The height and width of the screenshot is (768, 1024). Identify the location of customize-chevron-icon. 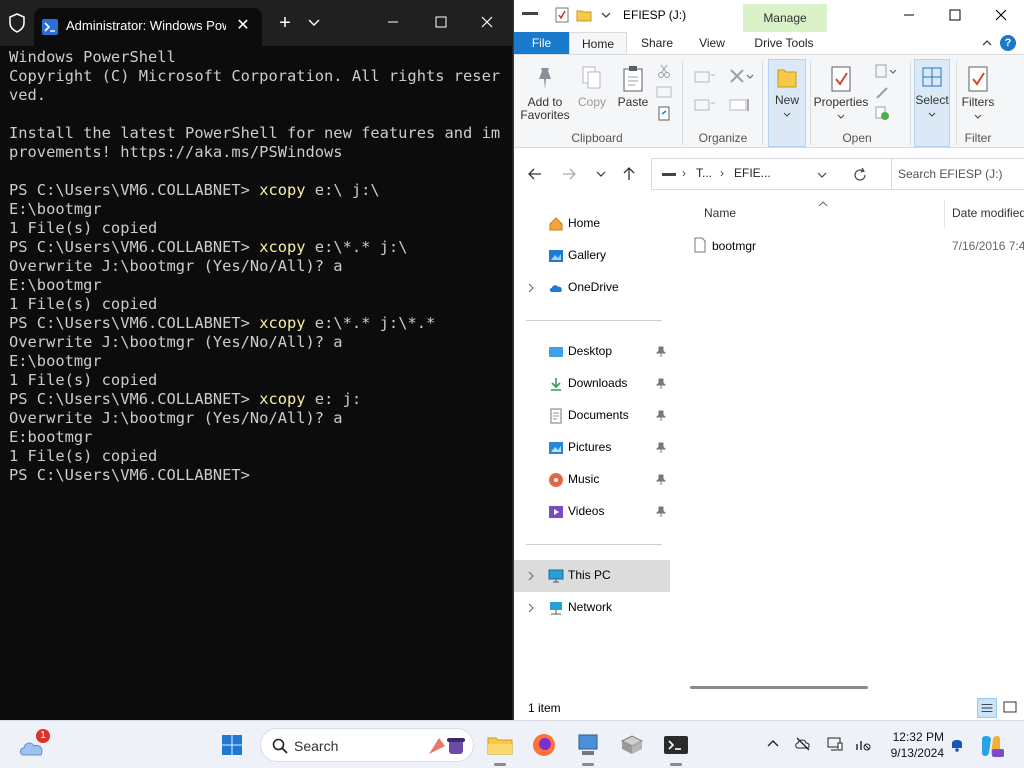
(606, 15).